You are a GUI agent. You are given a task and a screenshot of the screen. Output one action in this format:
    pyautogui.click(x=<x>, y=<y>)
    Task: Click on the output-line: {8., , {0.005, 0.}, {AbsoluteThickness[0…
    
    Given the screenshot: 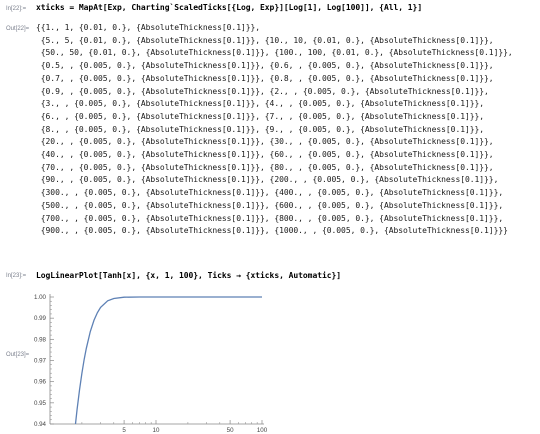 What is the action you would take?
    pyautogui.click(x=260, y=129)
    